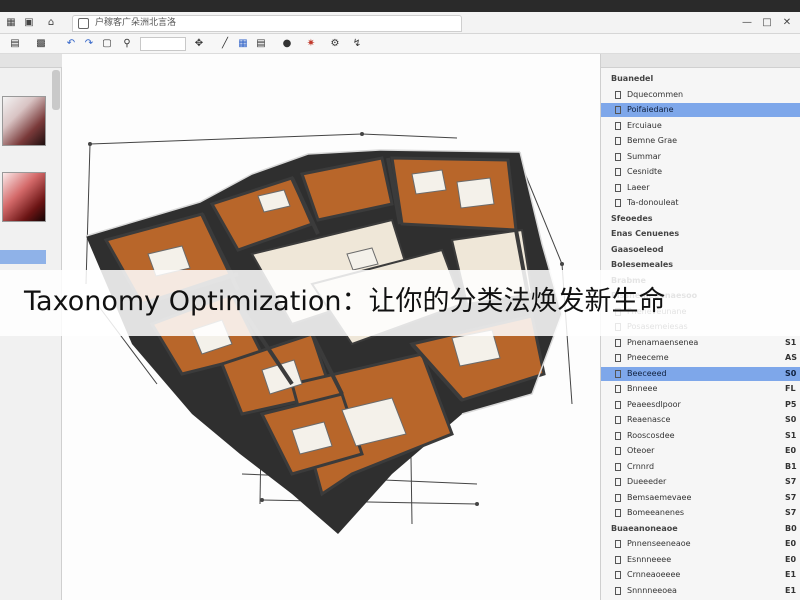 Image resolution: width=800 pixels, height=600 pixels. I want to click on property-label: Beeceeed, so click(647, 373).